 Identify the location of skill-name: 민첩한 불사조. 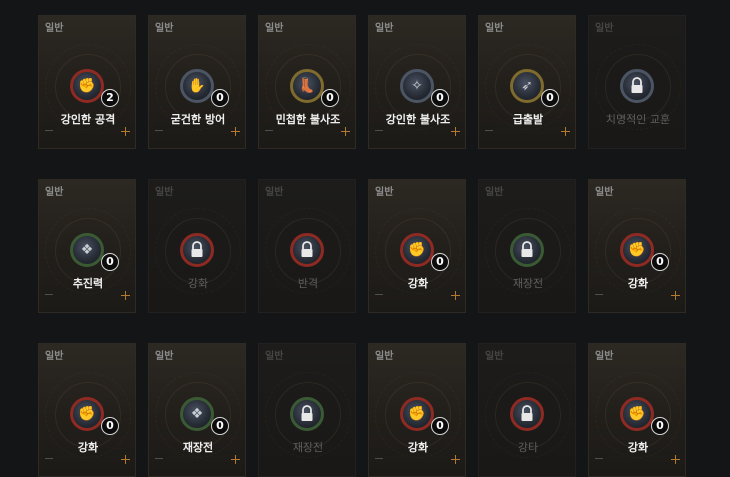
(308, 119).